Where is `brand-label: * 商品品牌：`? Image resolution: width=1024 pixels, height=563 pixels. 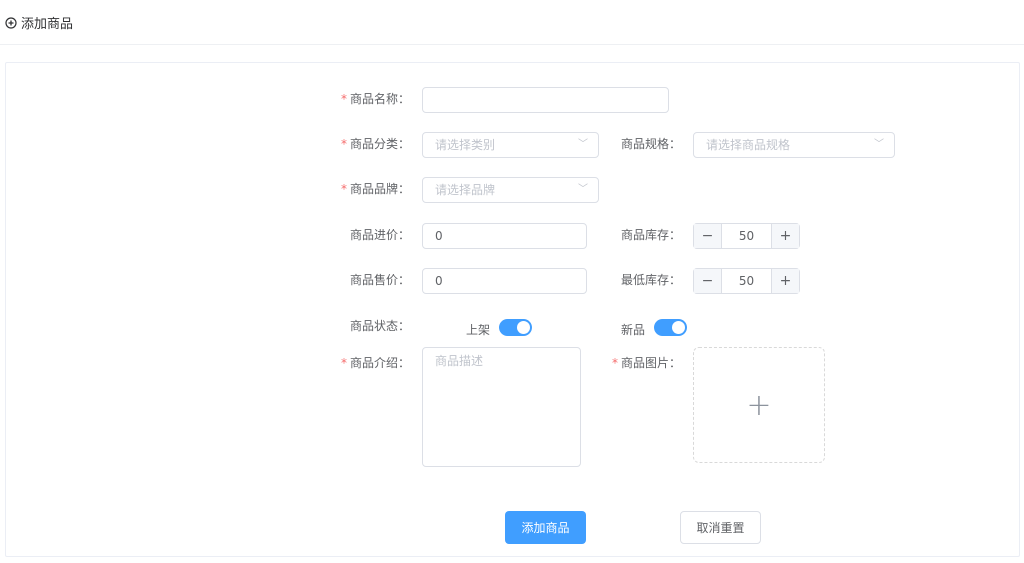
brand-label: * 商品品牌： is located at coordinates (375, 189).